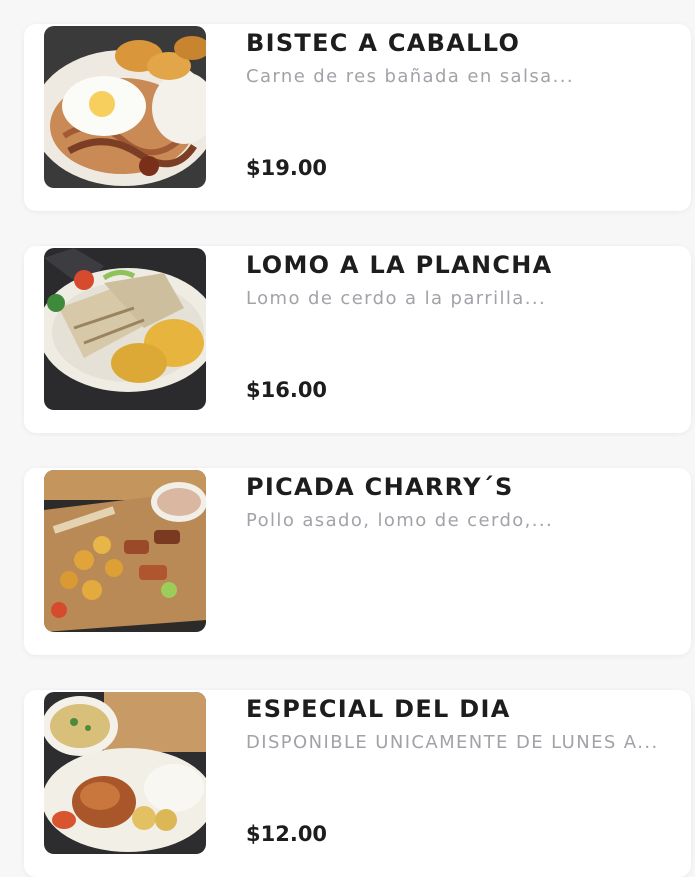 This screenshot has width=695, height=877. Describe the element at coordinates (287, 390) in the screenshot. I see `menu-item-price: $16.00` at that location.